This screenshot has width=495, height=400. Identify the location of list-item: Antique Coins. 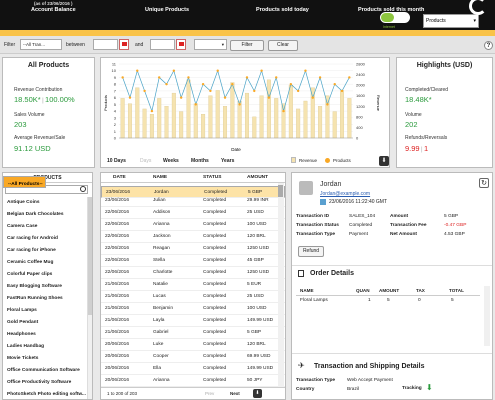
(47, 203).